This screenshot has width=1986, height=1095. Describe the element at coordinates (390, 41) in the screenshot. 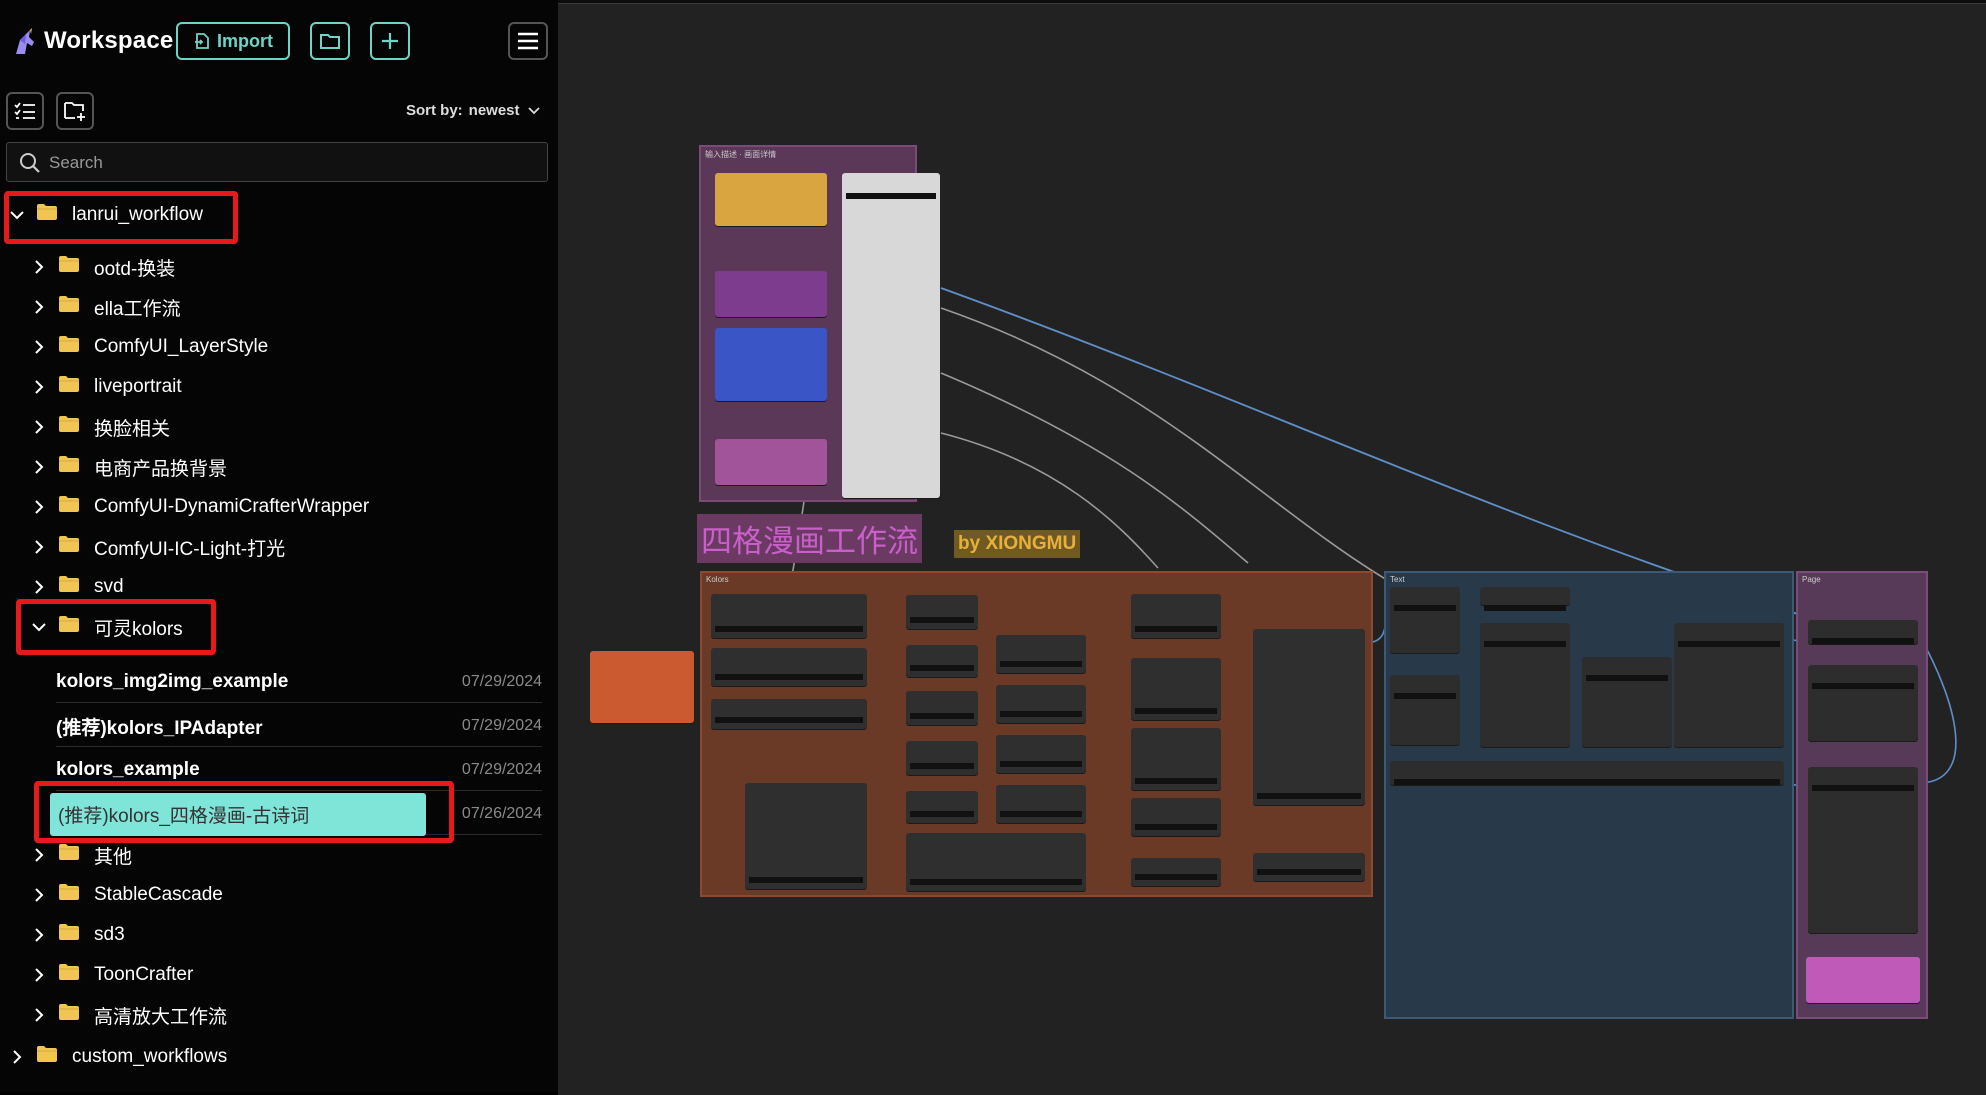

I see `new-workflow-button` at that location.